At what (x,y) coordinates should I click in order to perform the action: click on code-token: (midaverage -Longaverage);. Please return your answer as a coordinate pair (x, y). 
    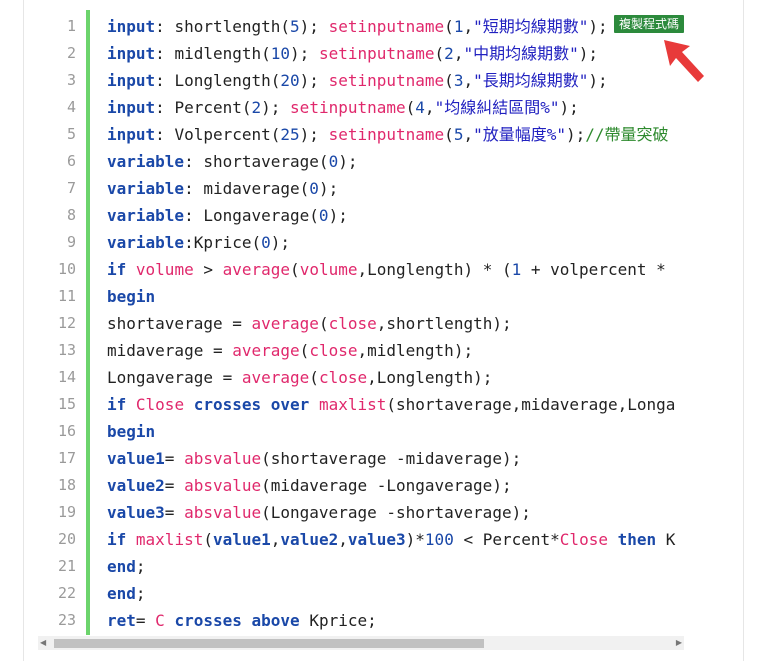
    Looking at the image, I should click on (386, 485).